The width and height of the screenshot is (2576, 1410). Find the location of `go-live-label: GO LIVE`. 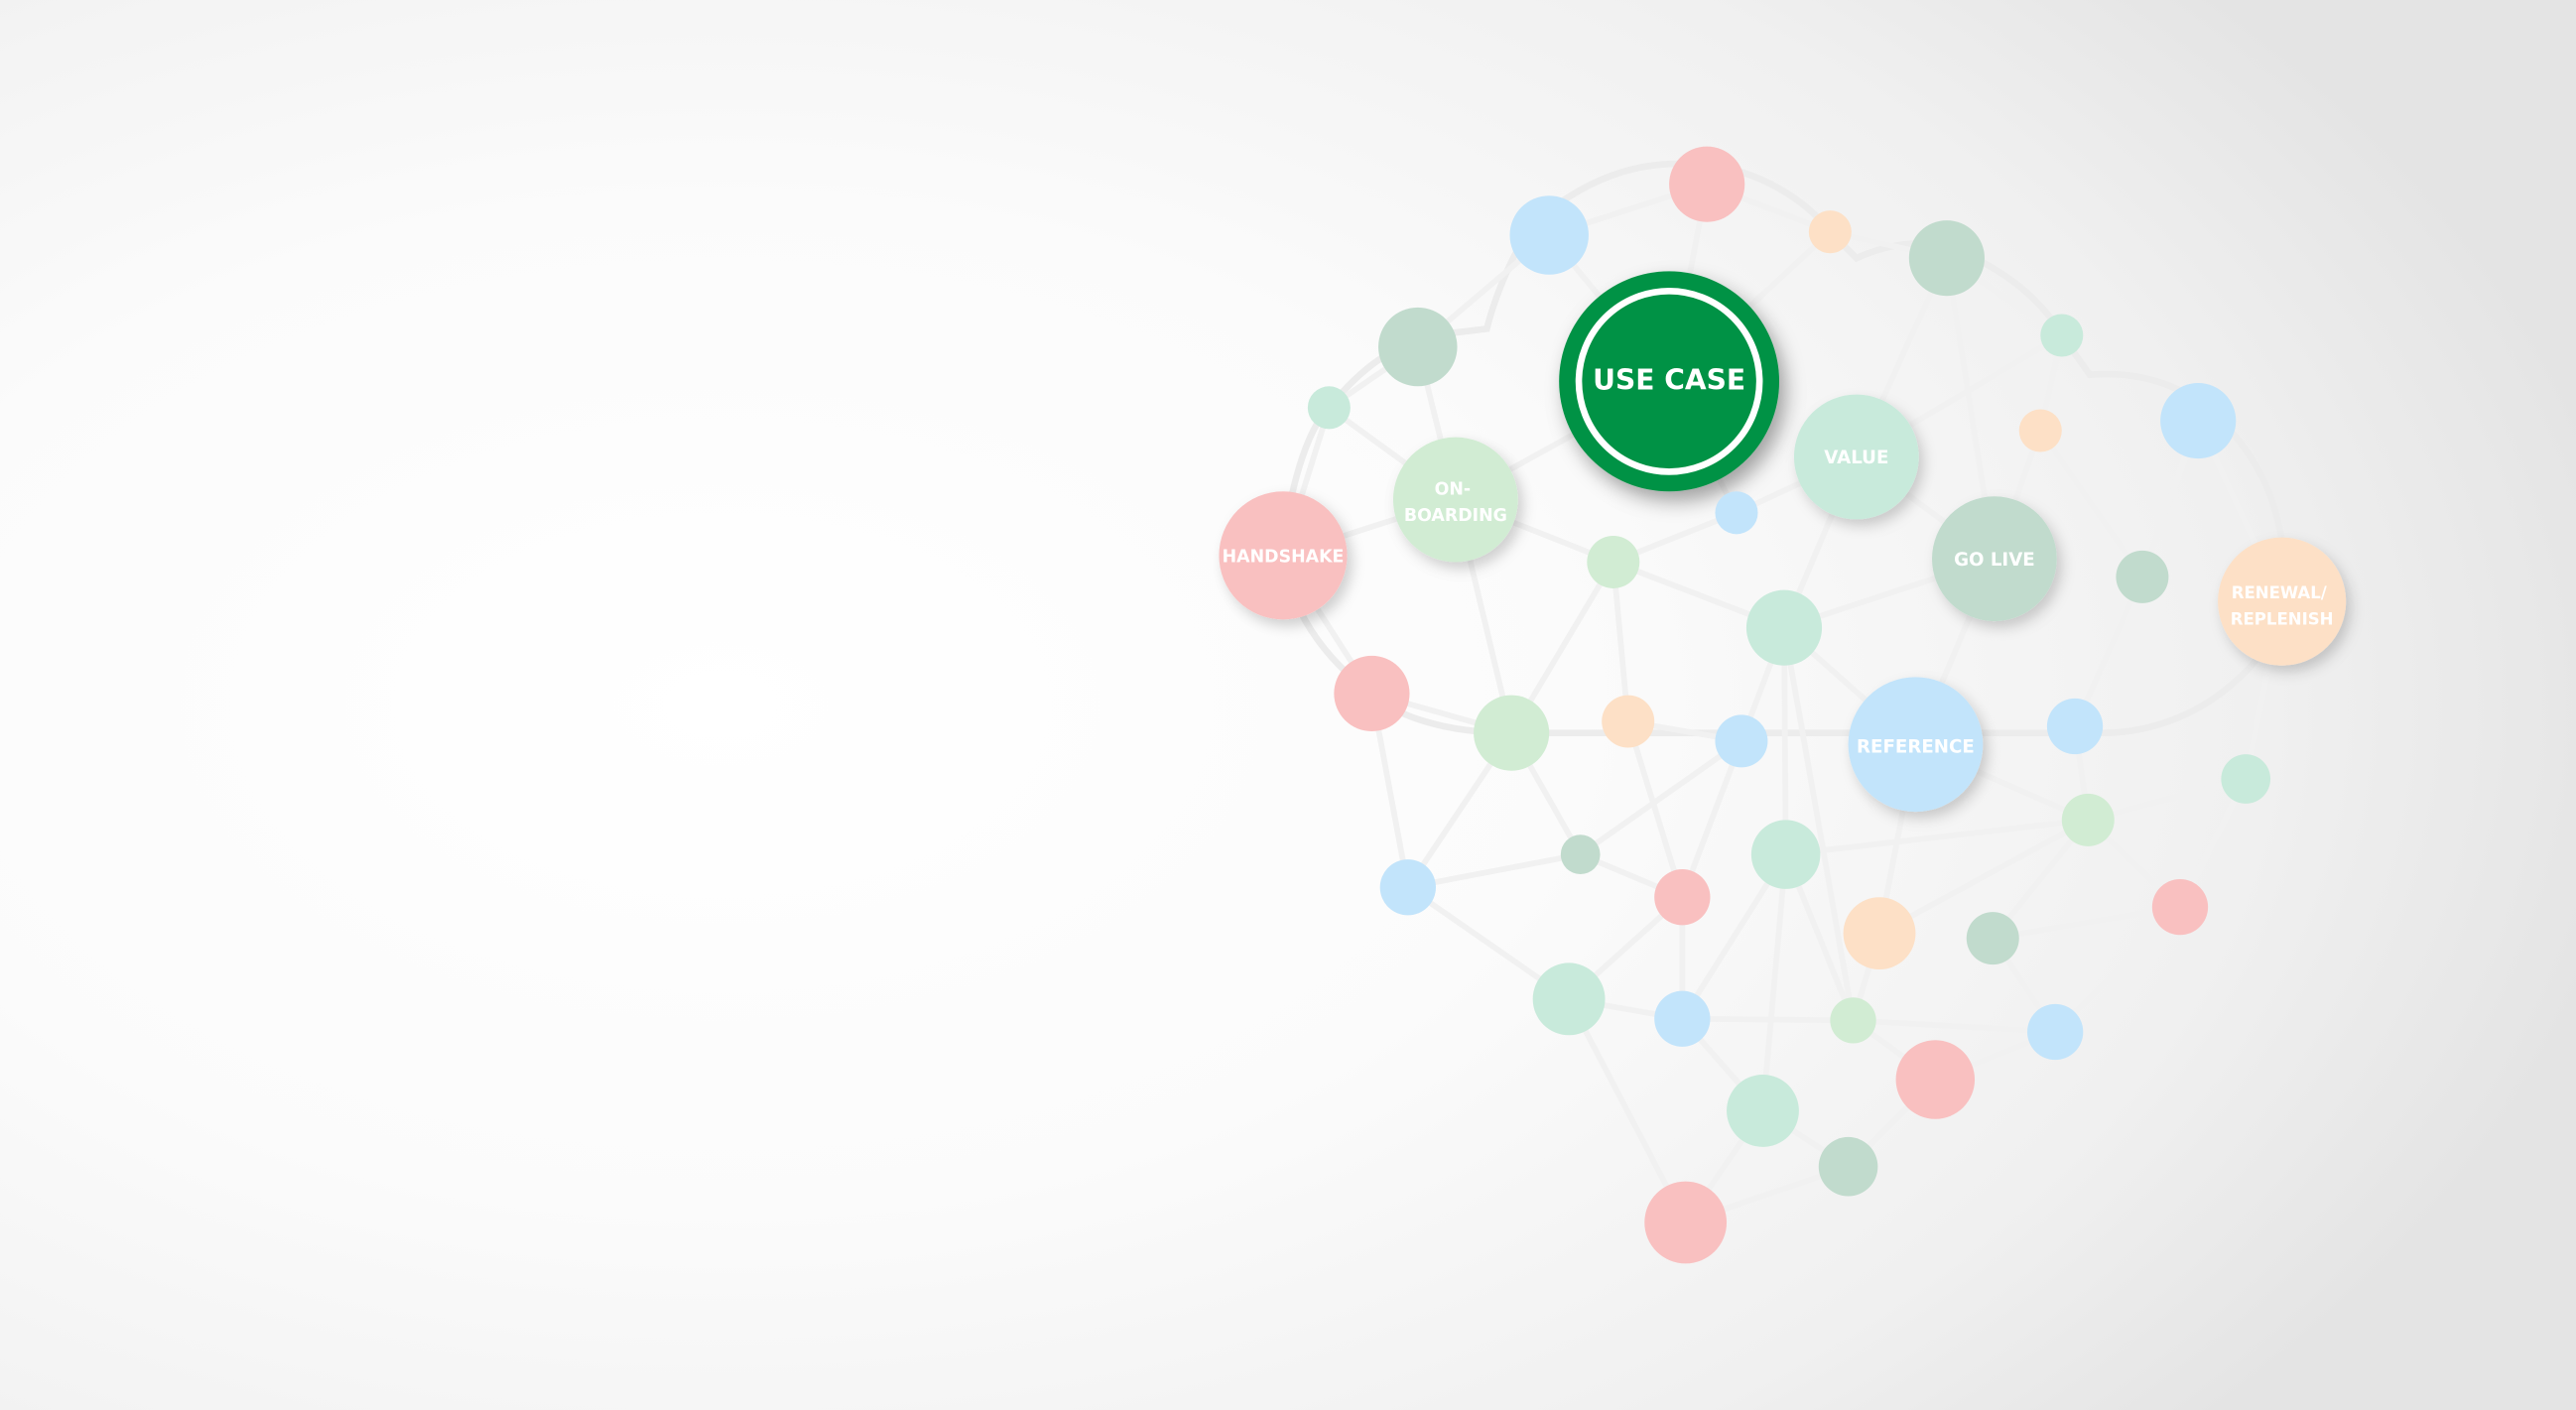

go-live-label: GO LIVE is located at coordinates (1995, 560).